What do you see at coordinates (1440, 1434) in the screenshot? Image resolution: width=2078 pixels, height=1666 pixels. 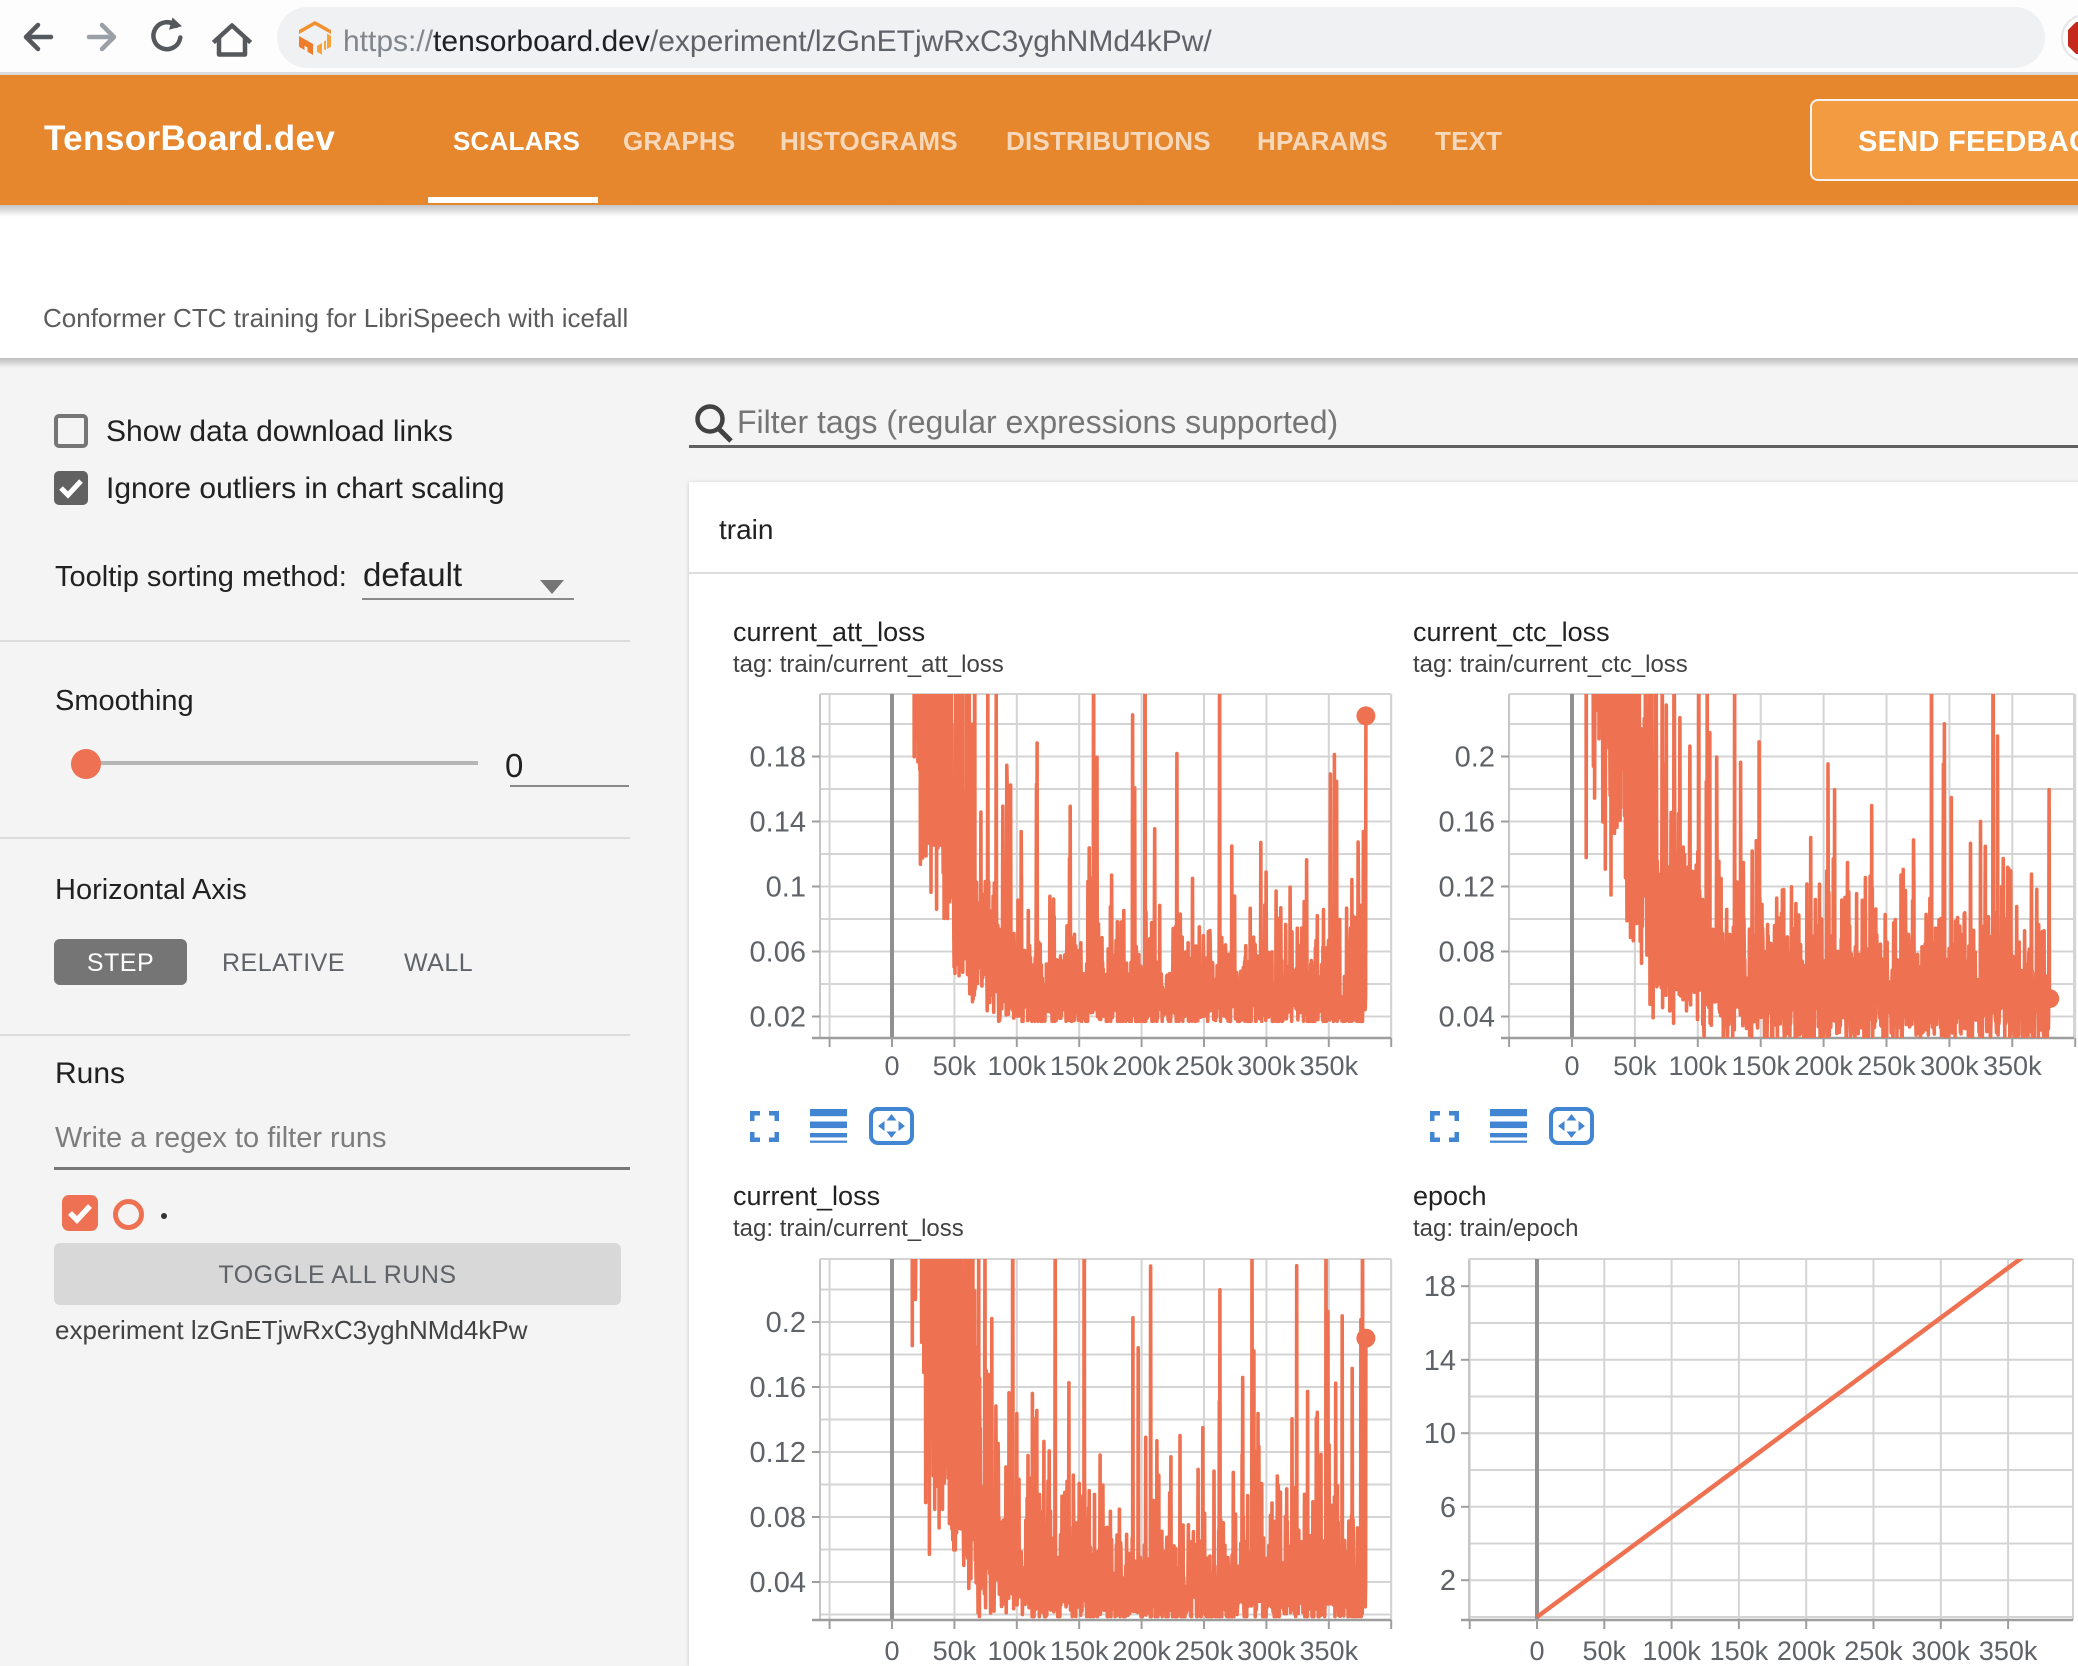 I see `svg-text: 10` at bounding box center [1440, 1434].